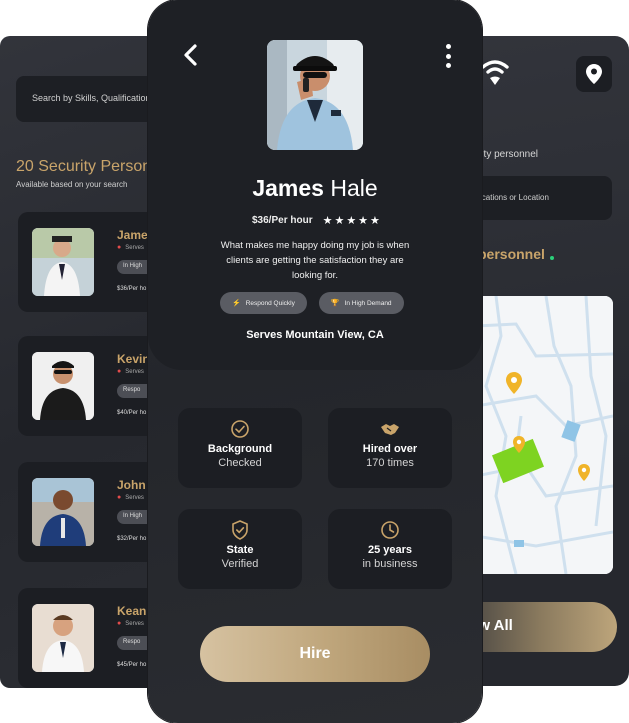 The width and height of the screenshot is (629, 723). I want to click on stat-state-verified: State Verified, so click(240, 549).